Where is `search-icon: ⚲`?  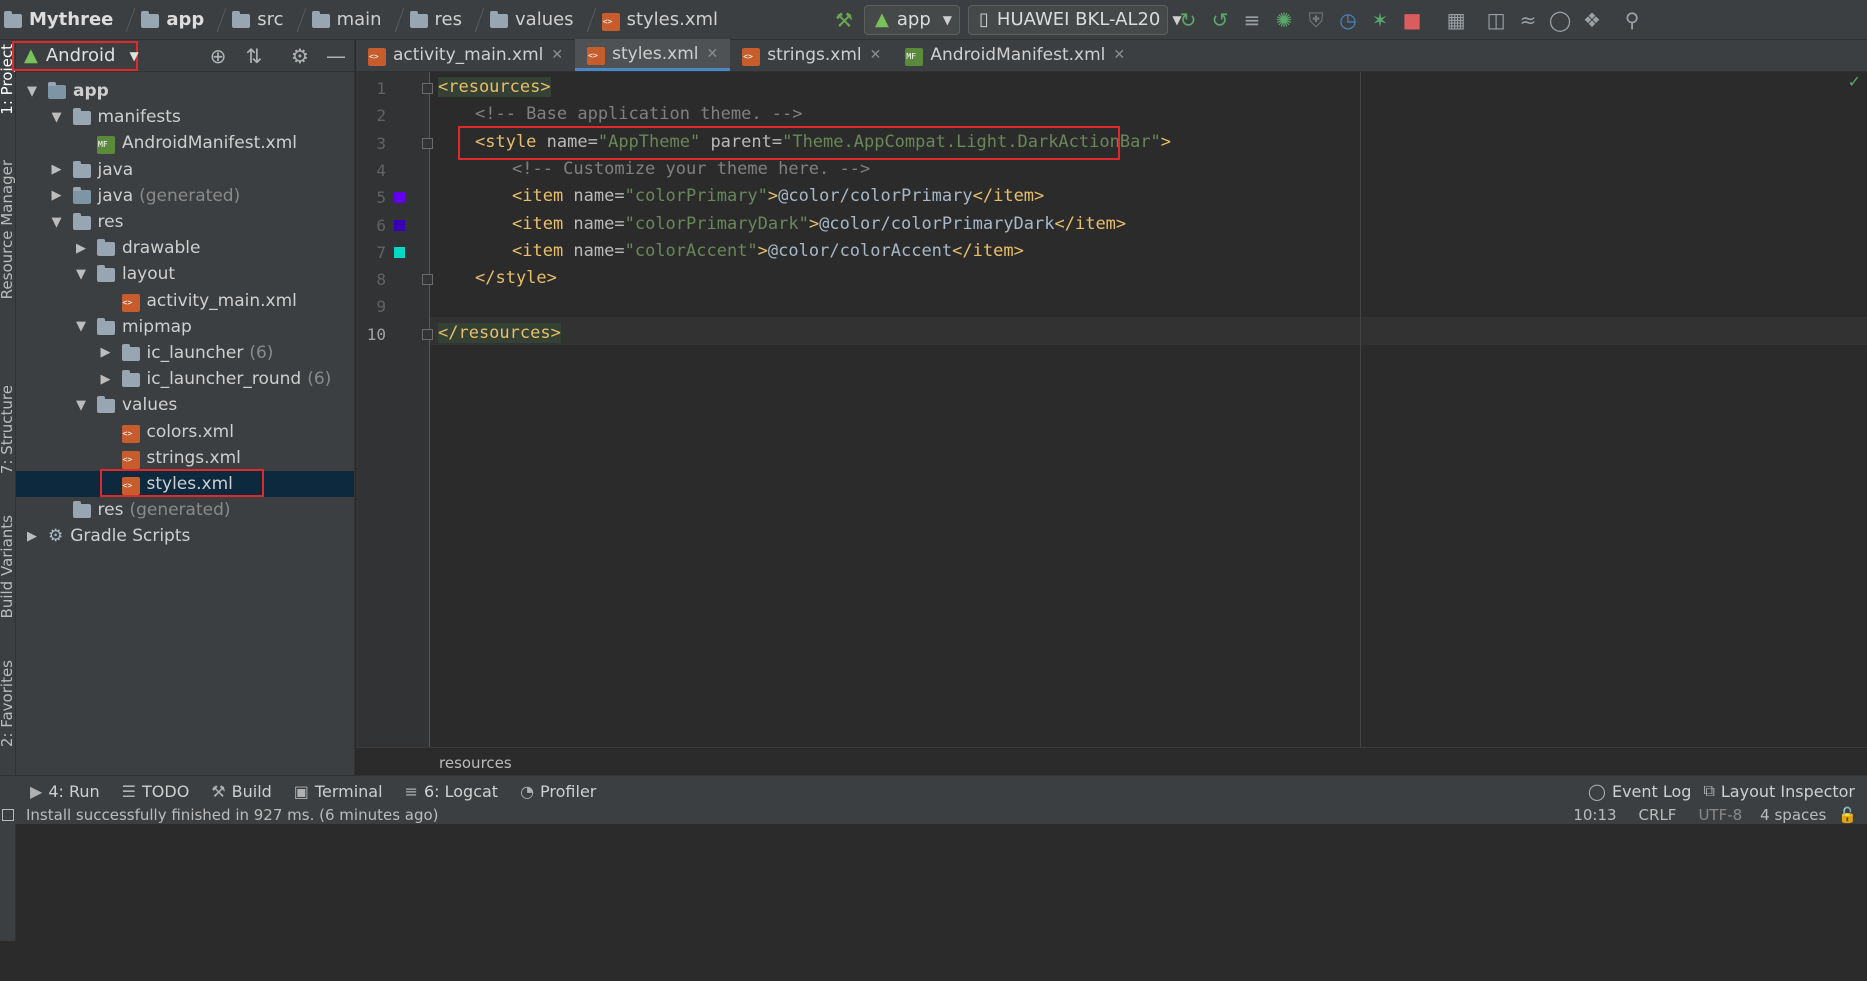
search-icon: ⚲ is located at coordinates (1632, 20).